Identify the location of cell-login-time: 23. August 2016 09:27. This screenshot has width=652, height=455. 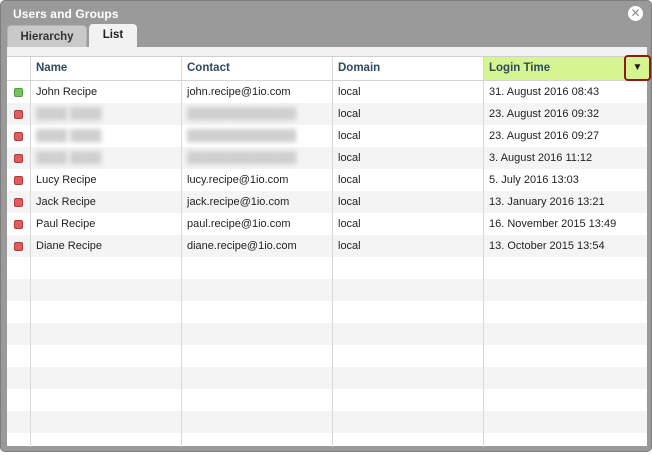
(544, 136).